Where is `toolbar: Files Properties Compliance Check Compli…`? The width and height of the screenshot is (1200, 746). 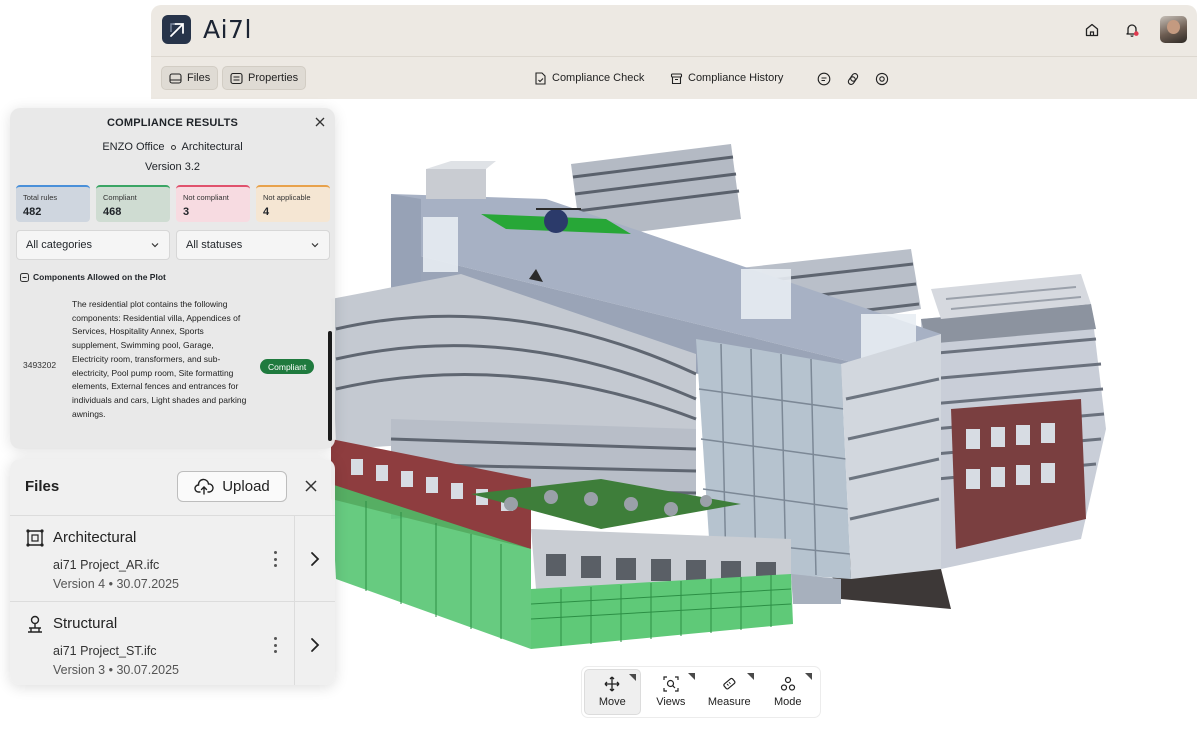
toolbar: Files Properties Compliance Check Compli… is located at coordinates (674, 78).